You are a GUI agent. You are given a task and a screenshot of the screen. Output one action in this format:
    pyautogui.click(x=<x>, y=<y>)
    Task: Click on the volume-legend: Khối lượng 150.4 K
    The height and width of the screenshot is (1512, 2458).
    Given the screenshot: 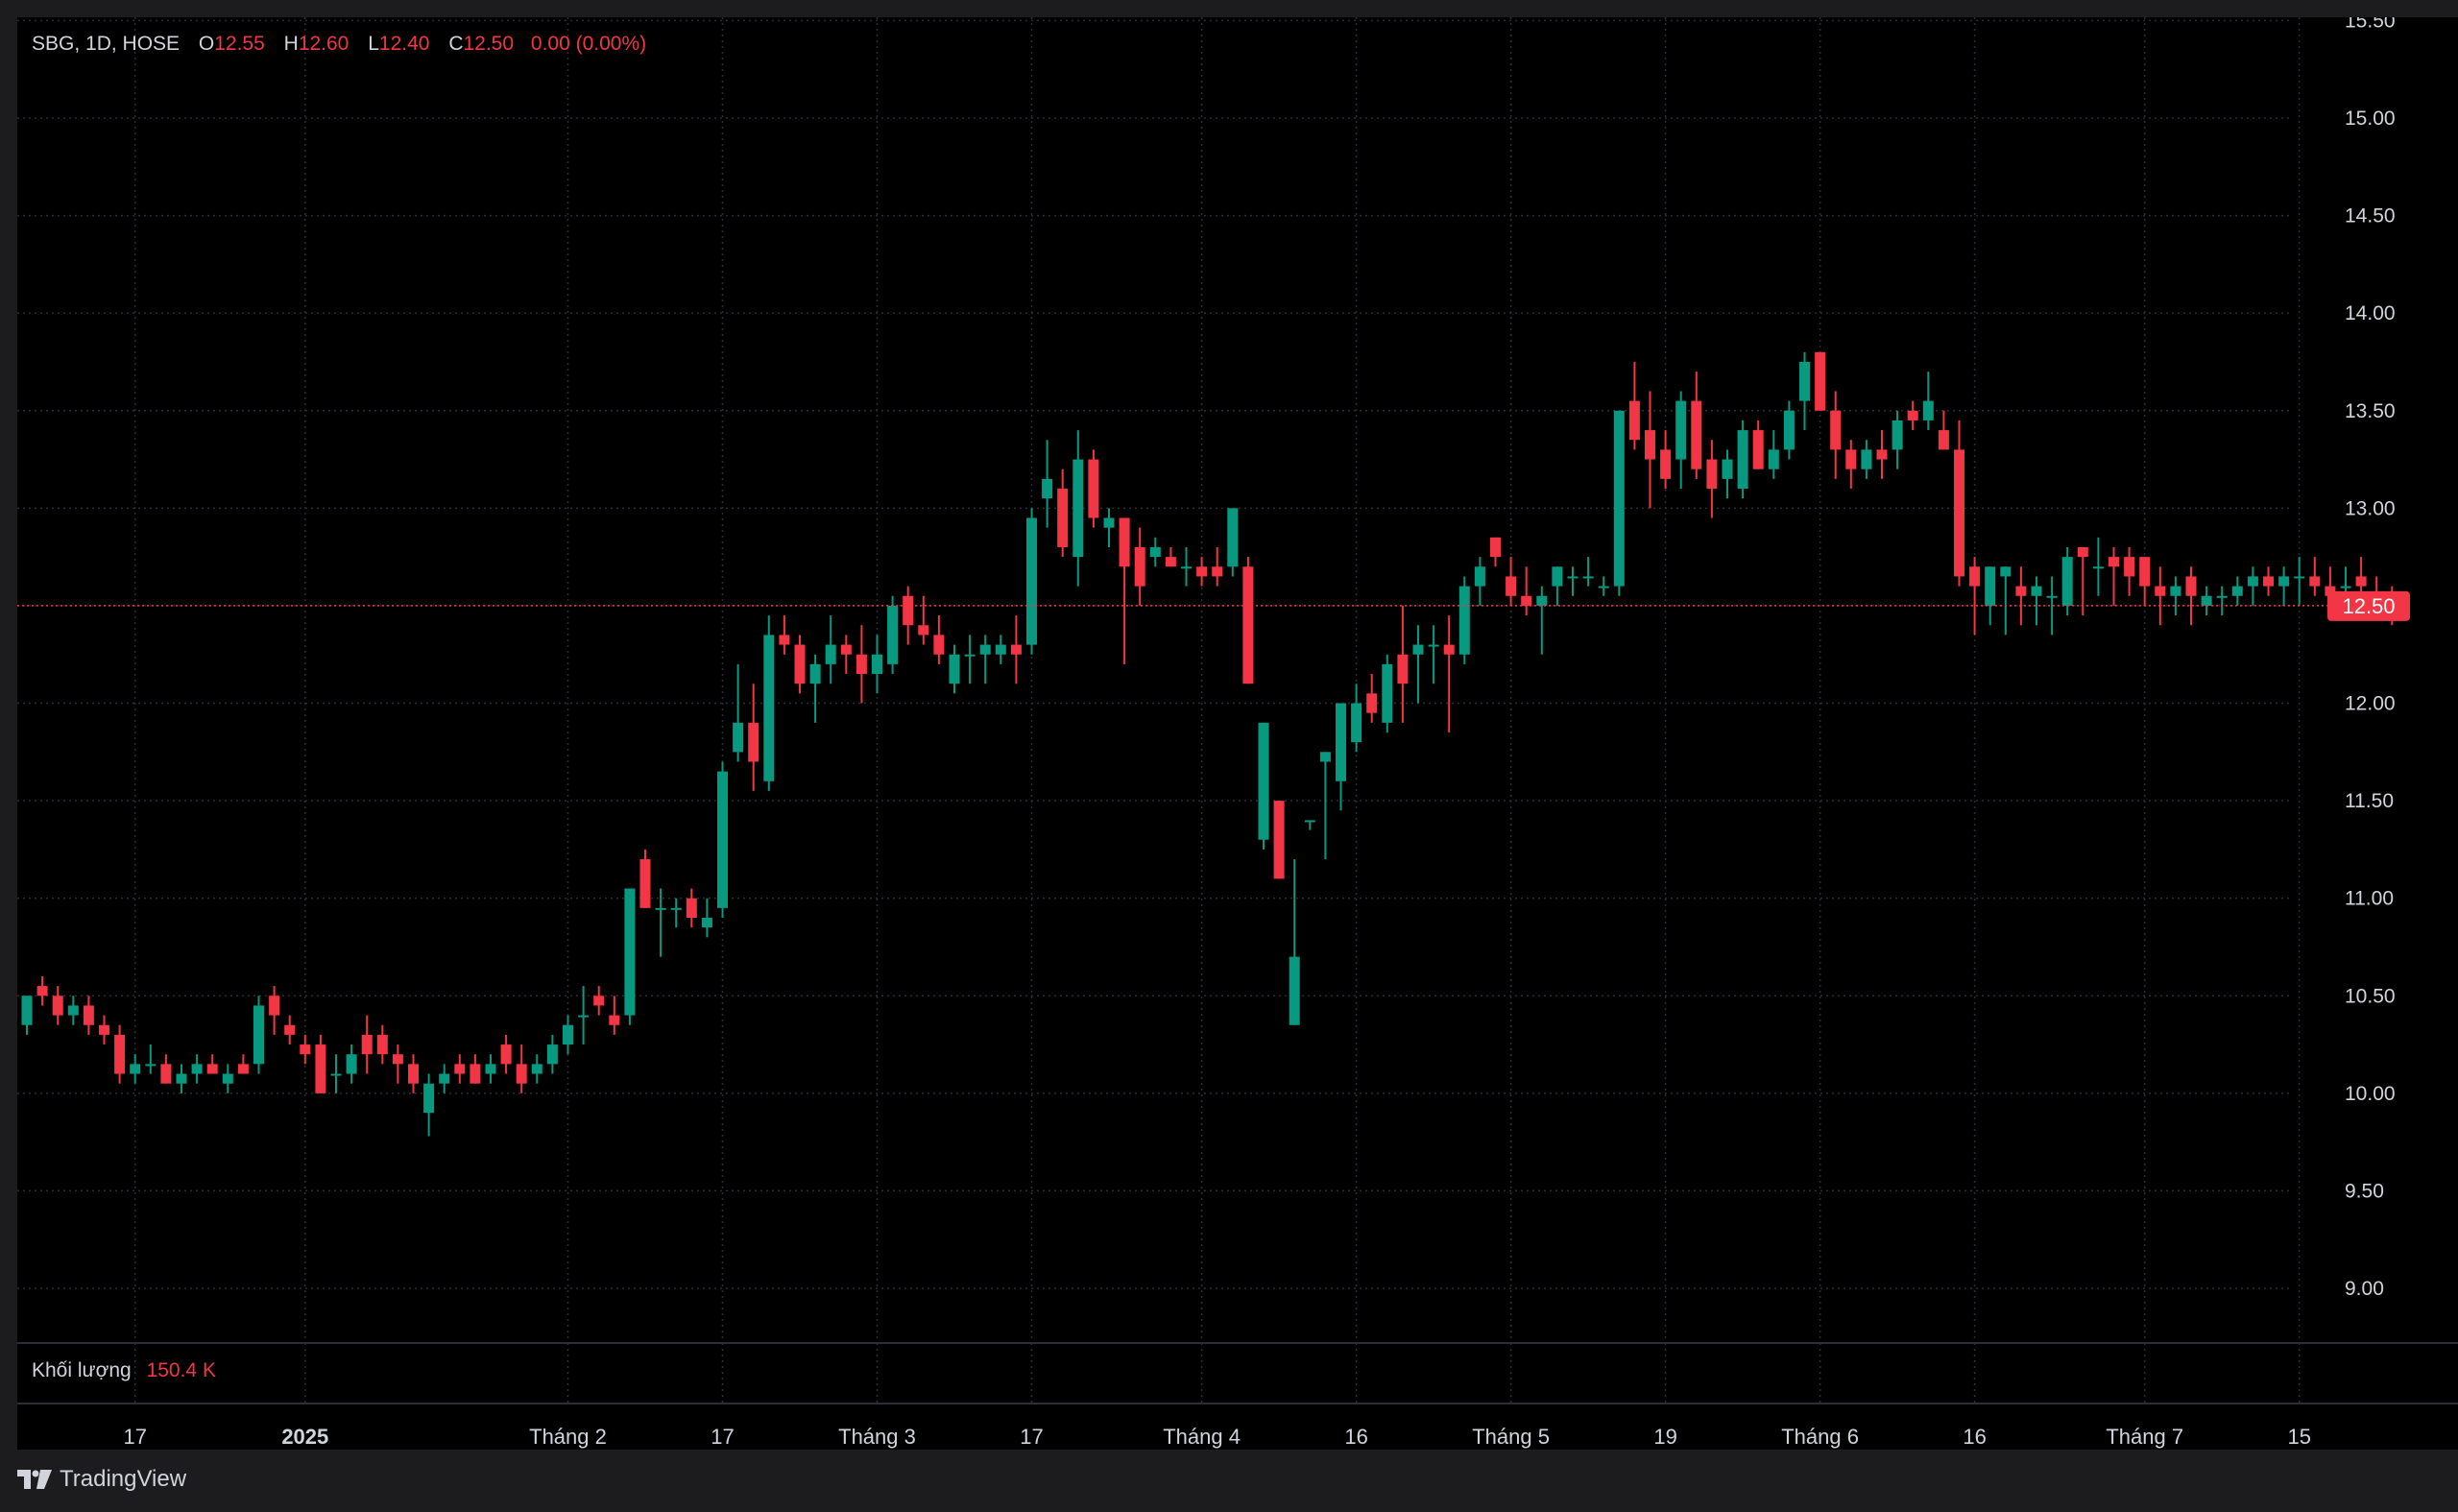 What is the action you would take?
    pyautogui.click(x=124, y=1370)
    